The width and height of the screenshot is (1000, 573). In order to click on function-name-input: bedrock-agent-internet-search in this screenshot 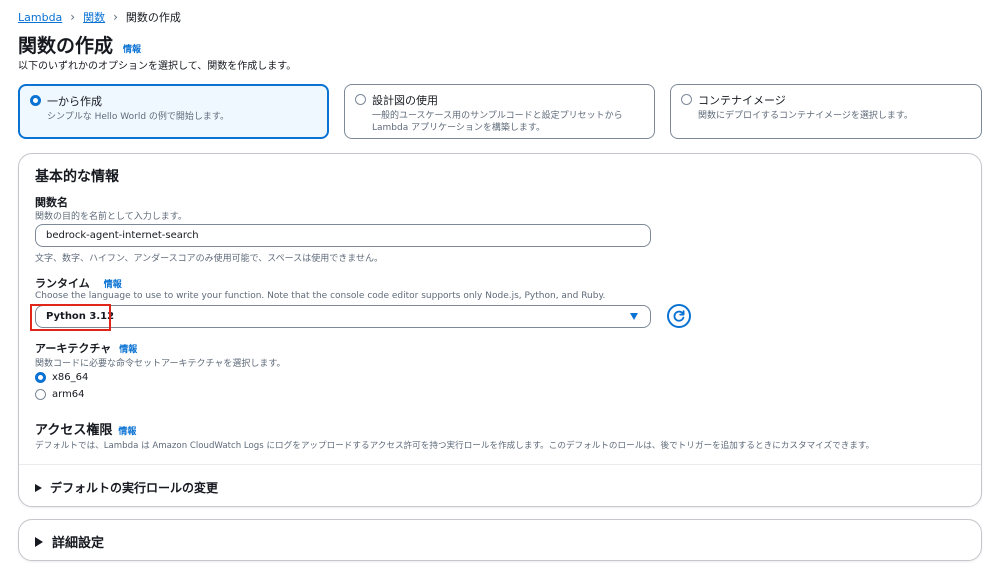, I will do `click(343, 235)`.